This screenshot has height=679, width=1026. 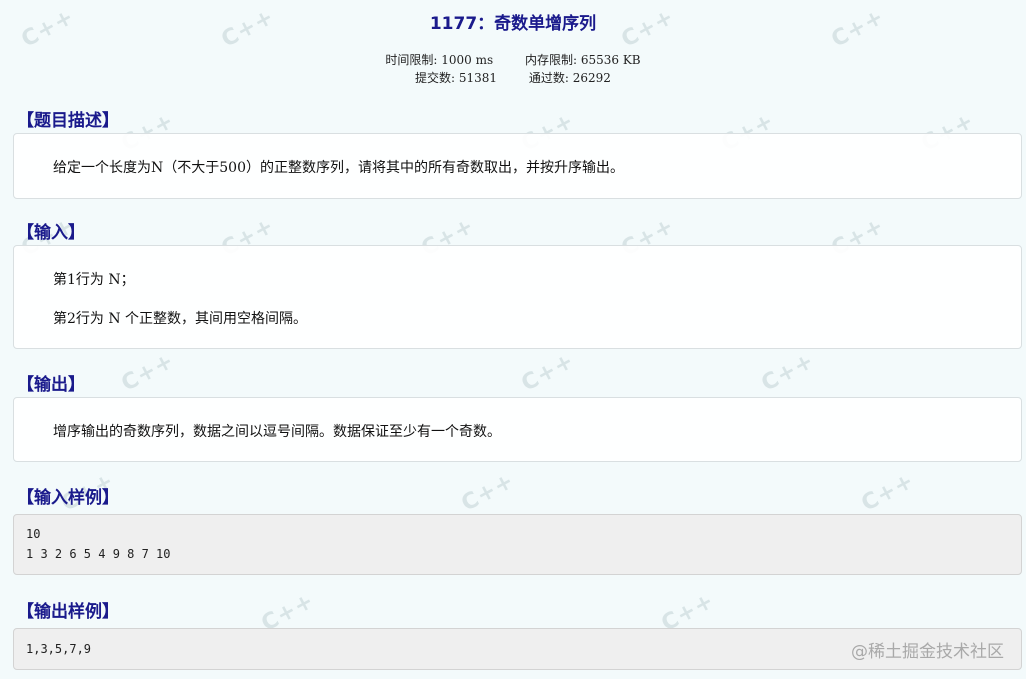 What do you see at coordinates (439, 60) in the screenshot?
I see `time-limit: 时间限制: 1000 ms` at bounding box center [439, 60].